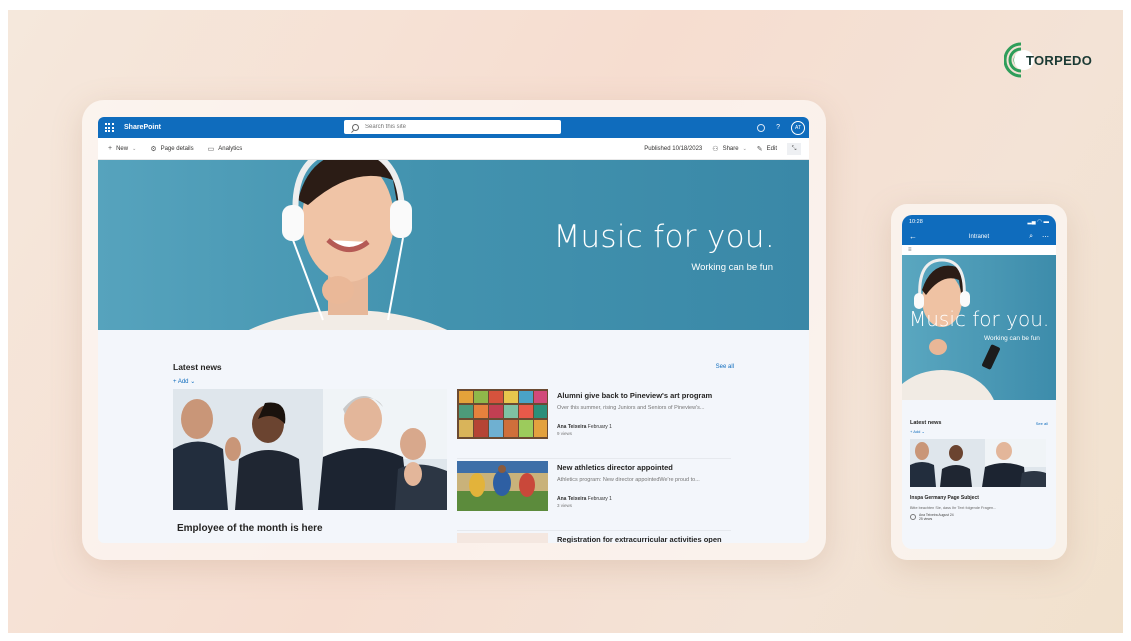  I want to click on news-thumbnail, so click(502, 538).